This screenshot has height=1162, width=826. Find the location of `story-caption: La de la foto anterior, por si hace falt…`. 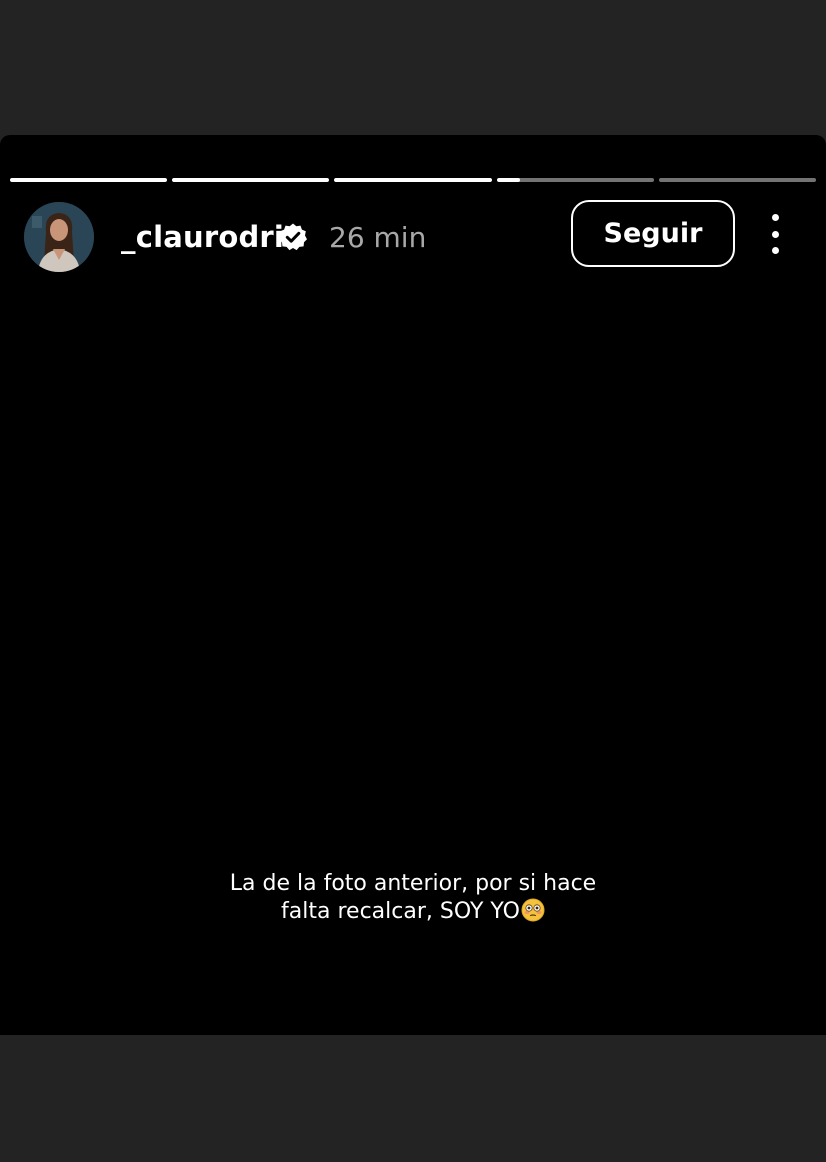

story-caption: La de la foto anterior, por si hace falt… is located at coordinates (413, 898).